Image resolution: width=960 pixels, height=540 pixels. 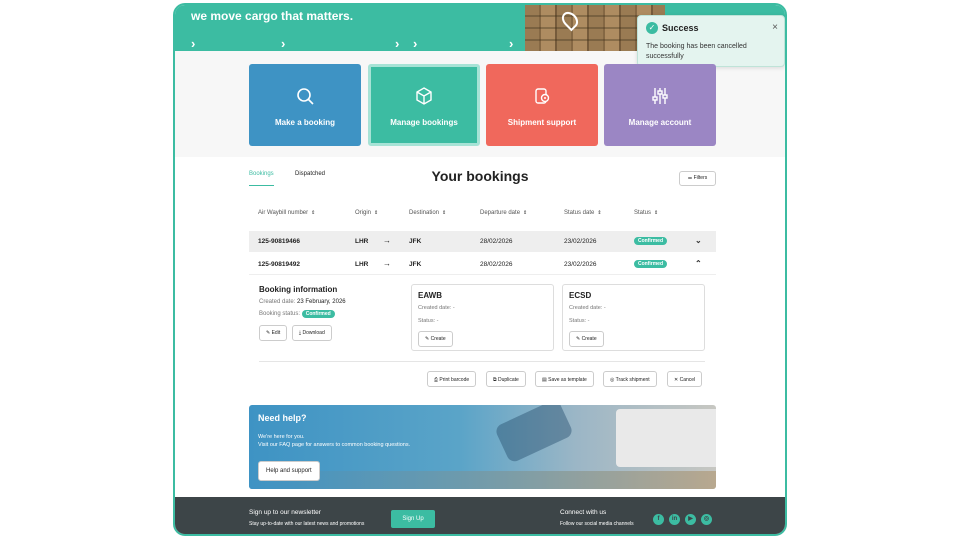 I want to click on awb-cell: 125-90819466, so click(x=279, y=241).